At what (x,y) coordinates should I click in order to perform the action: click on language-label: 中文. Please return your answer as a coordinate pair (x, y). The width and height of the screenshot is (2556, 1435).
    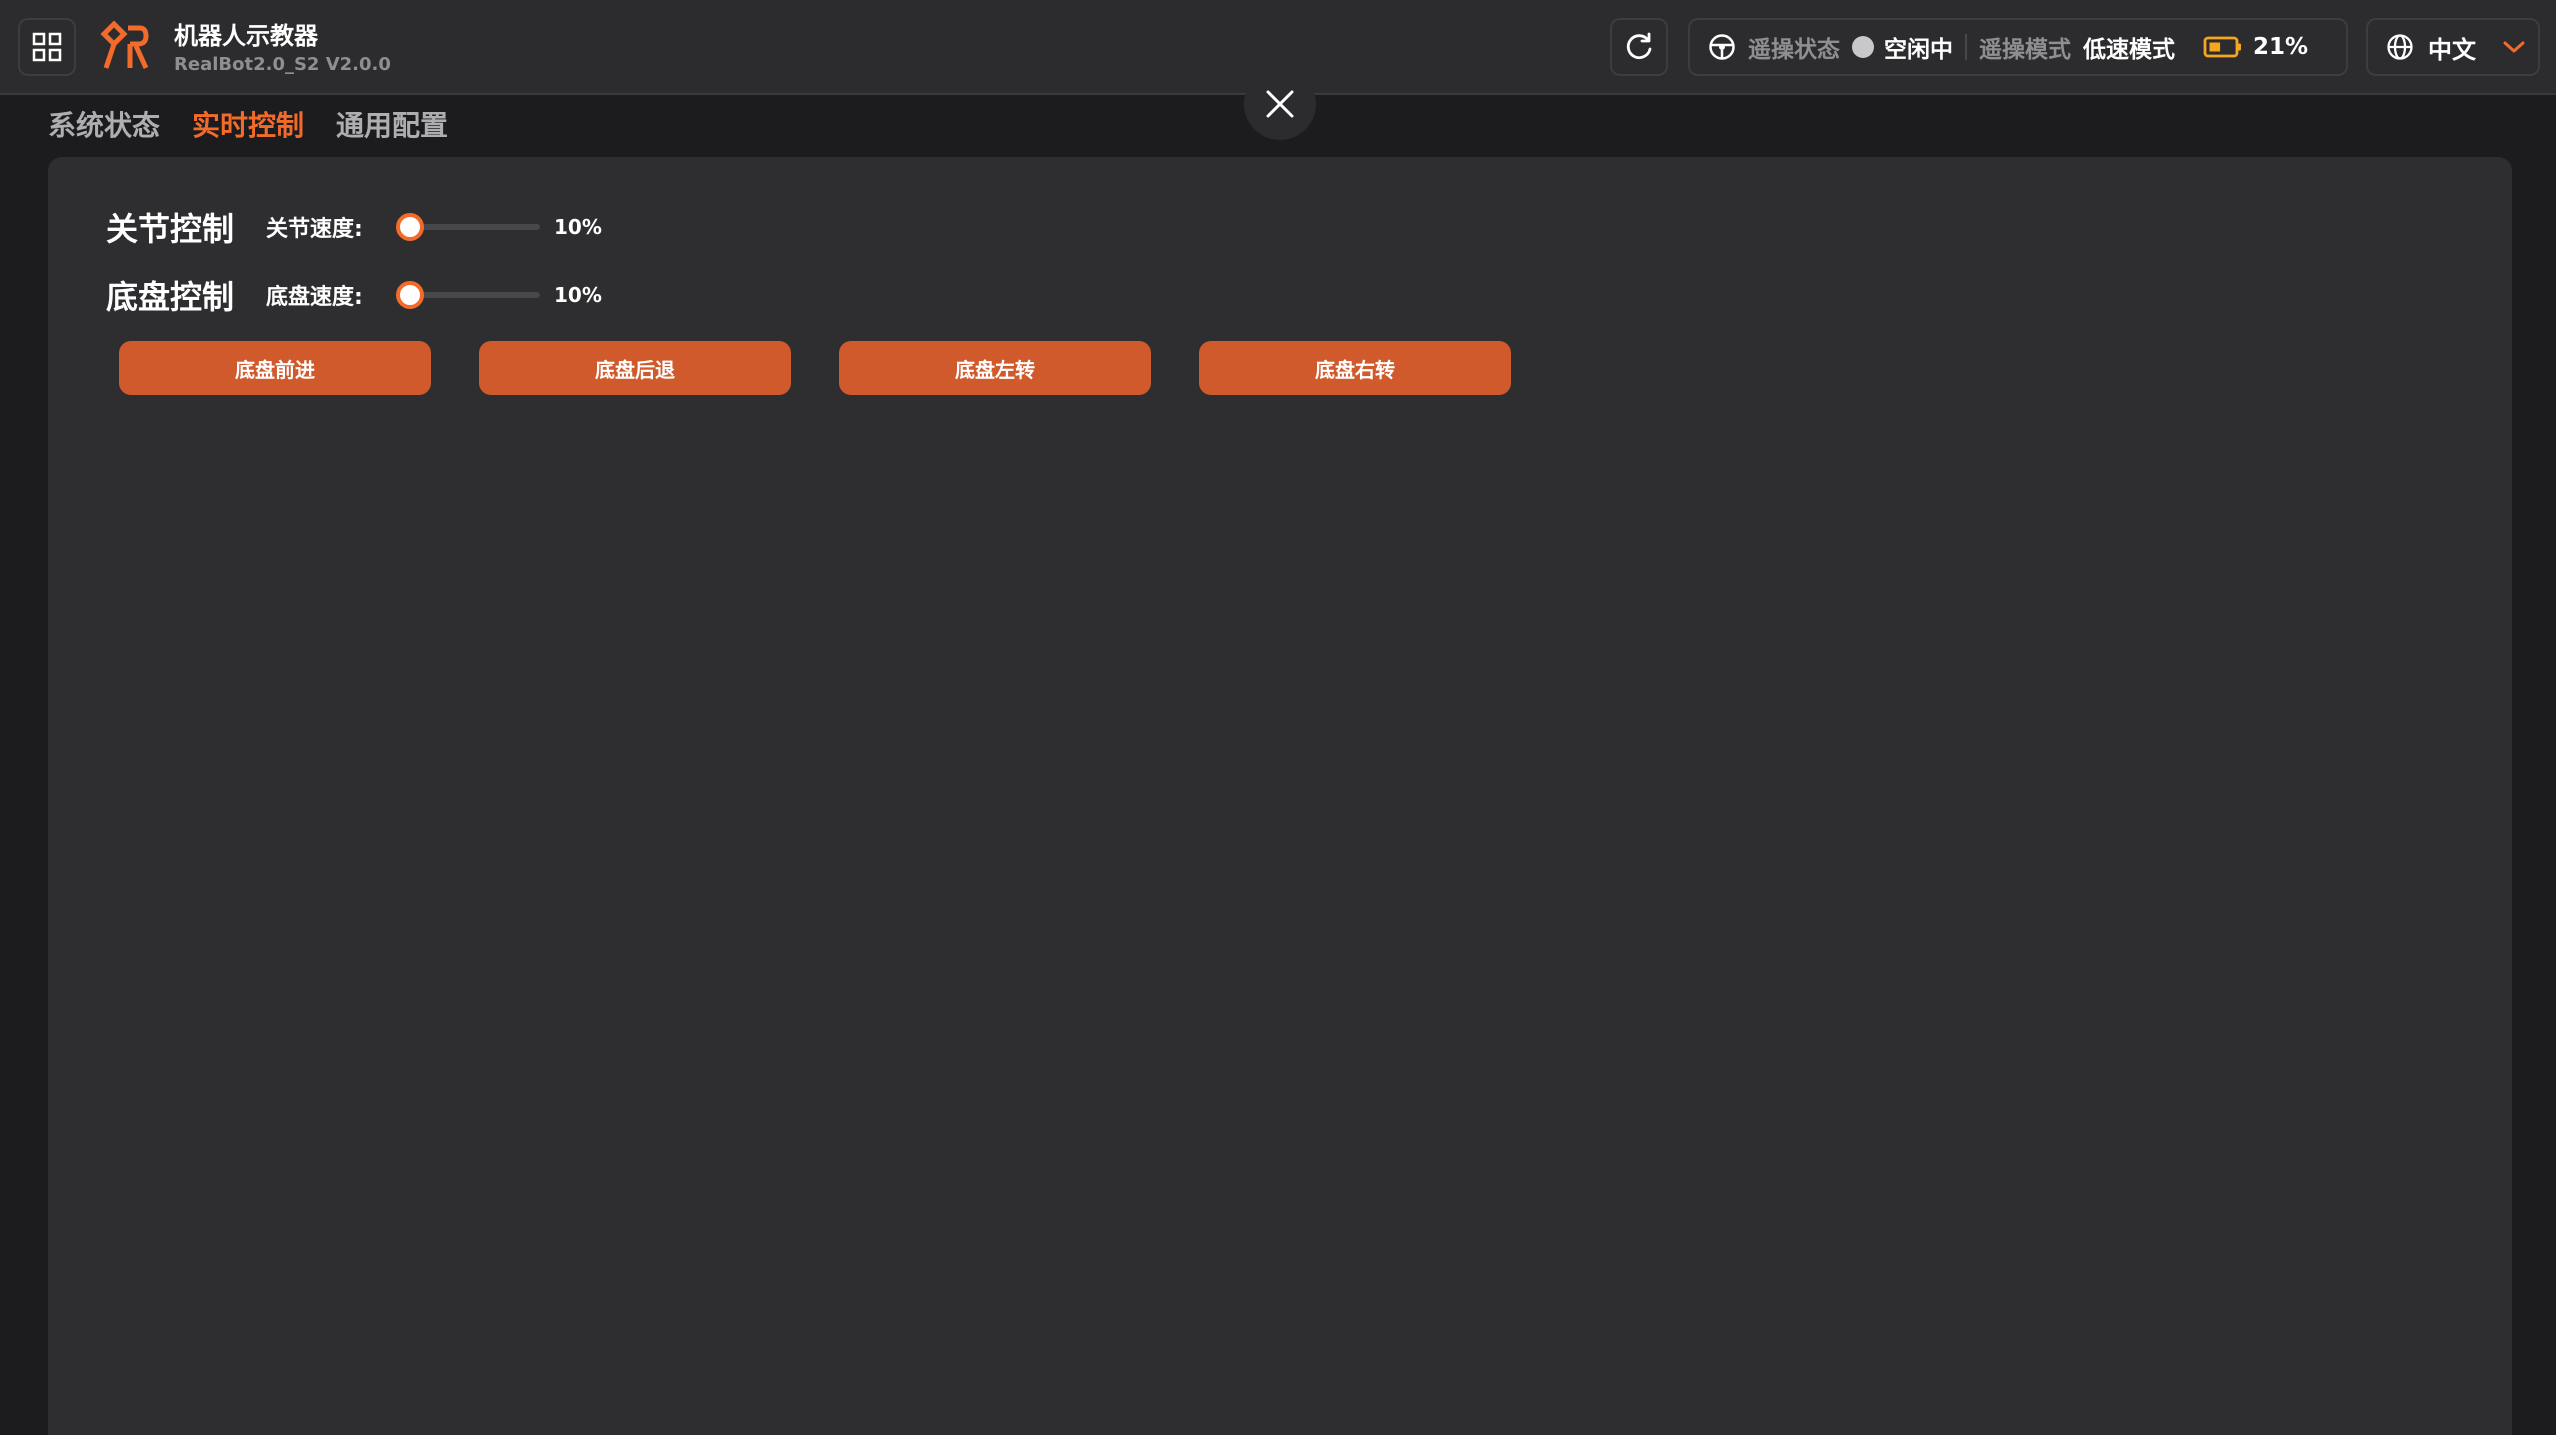
    Looking at the image, I should click on (2452, 49).